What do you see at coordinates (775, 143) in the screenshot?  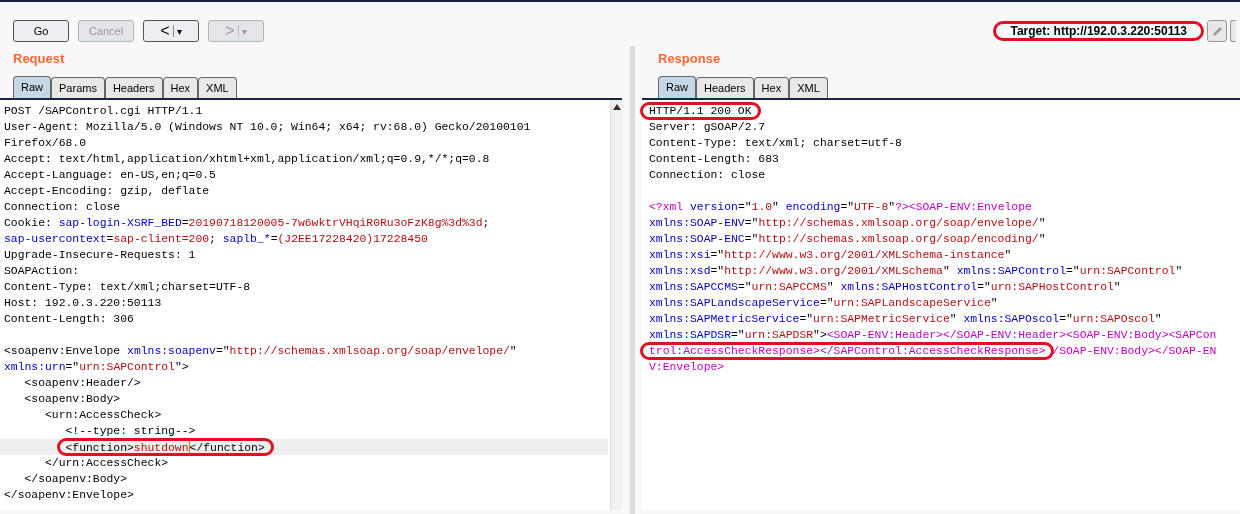 I see `code-line: Content-Type: text/xml; charset=utf-8` at bounding box center [775, 143].